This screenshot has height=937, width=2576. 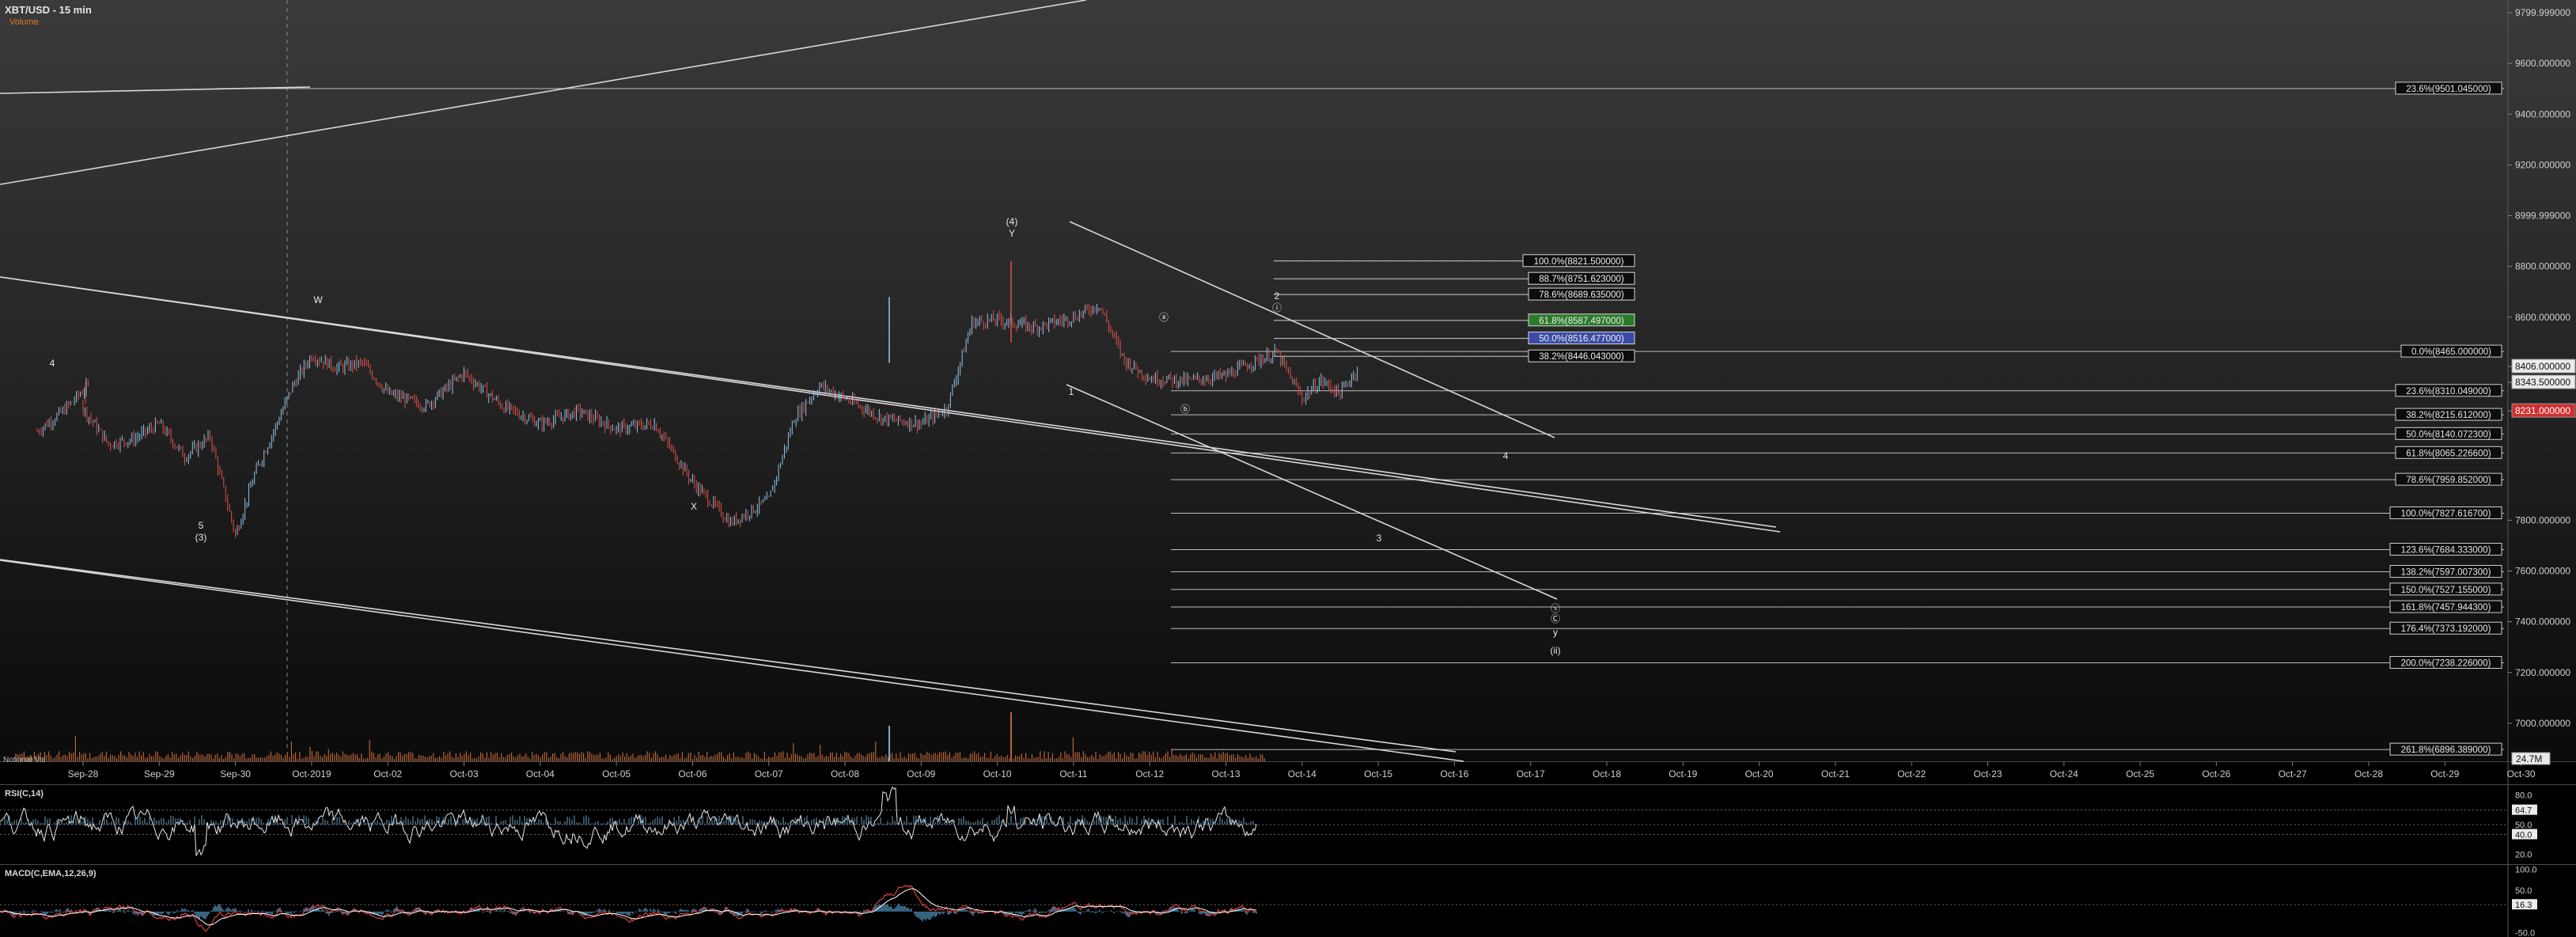 What do you see at coordinates (2542, 12) in the screenshot?
I see `y-tick-label: 9799.999000` at bounding box center [2542, 12].